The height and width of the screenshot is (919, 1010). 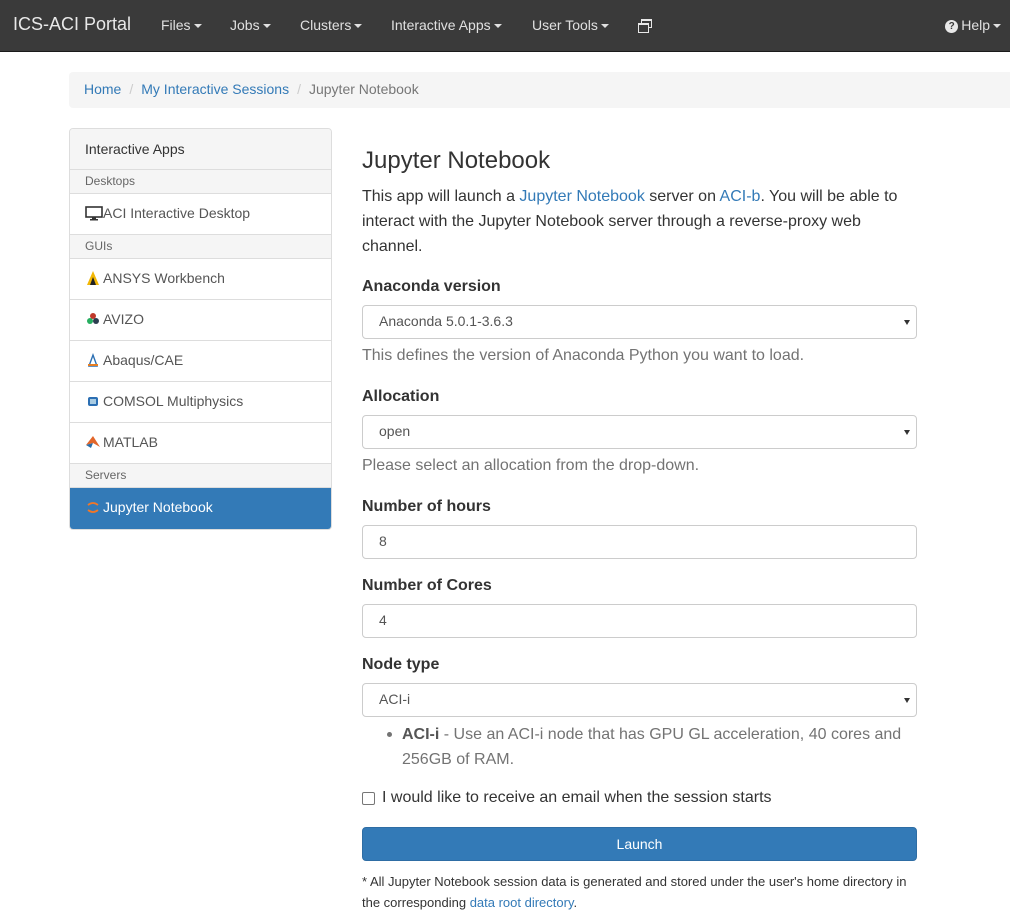 I want to click on data-root-link: data root directory, so click(x=522, y=902).